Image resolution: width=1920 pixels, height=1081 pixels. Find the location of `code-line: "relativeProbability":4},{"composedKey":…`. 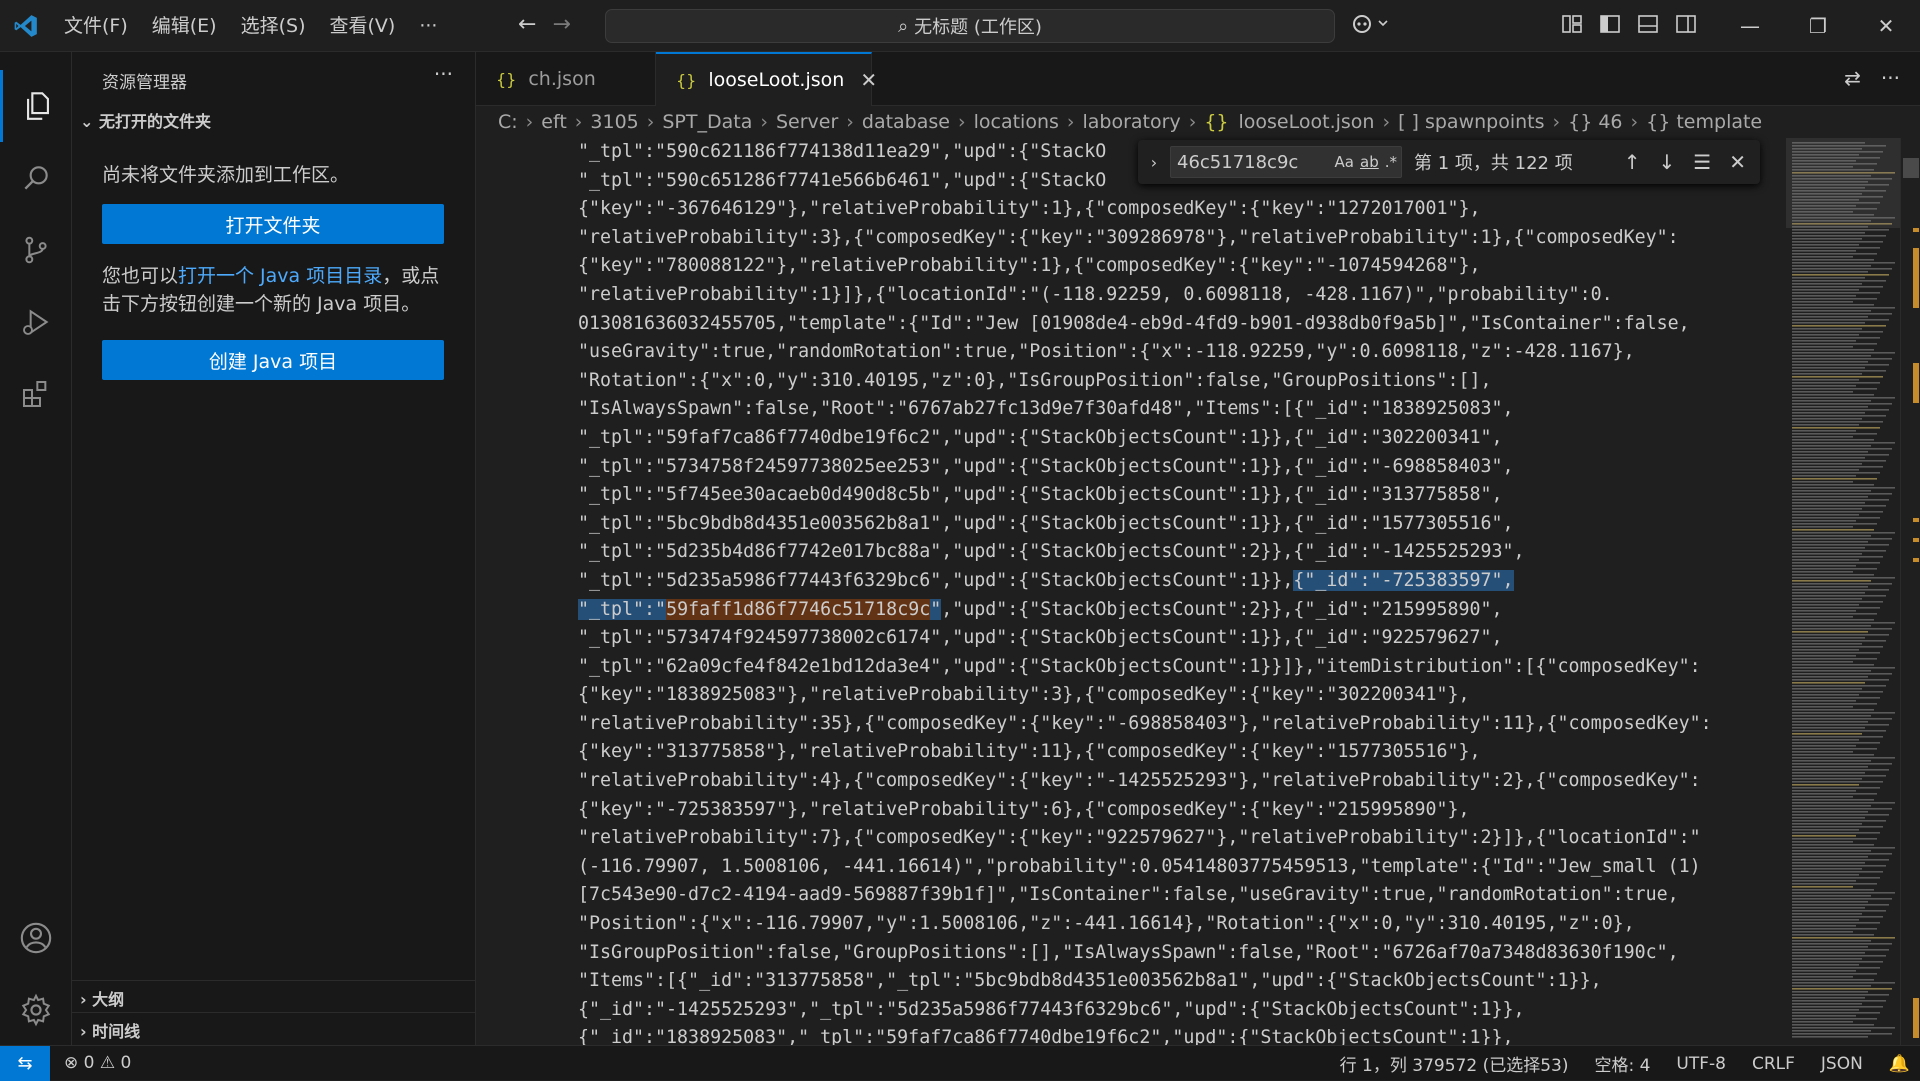

code-line: "relativeProbability":4},{"composedKey":… is located at coordinates (1145, 781).